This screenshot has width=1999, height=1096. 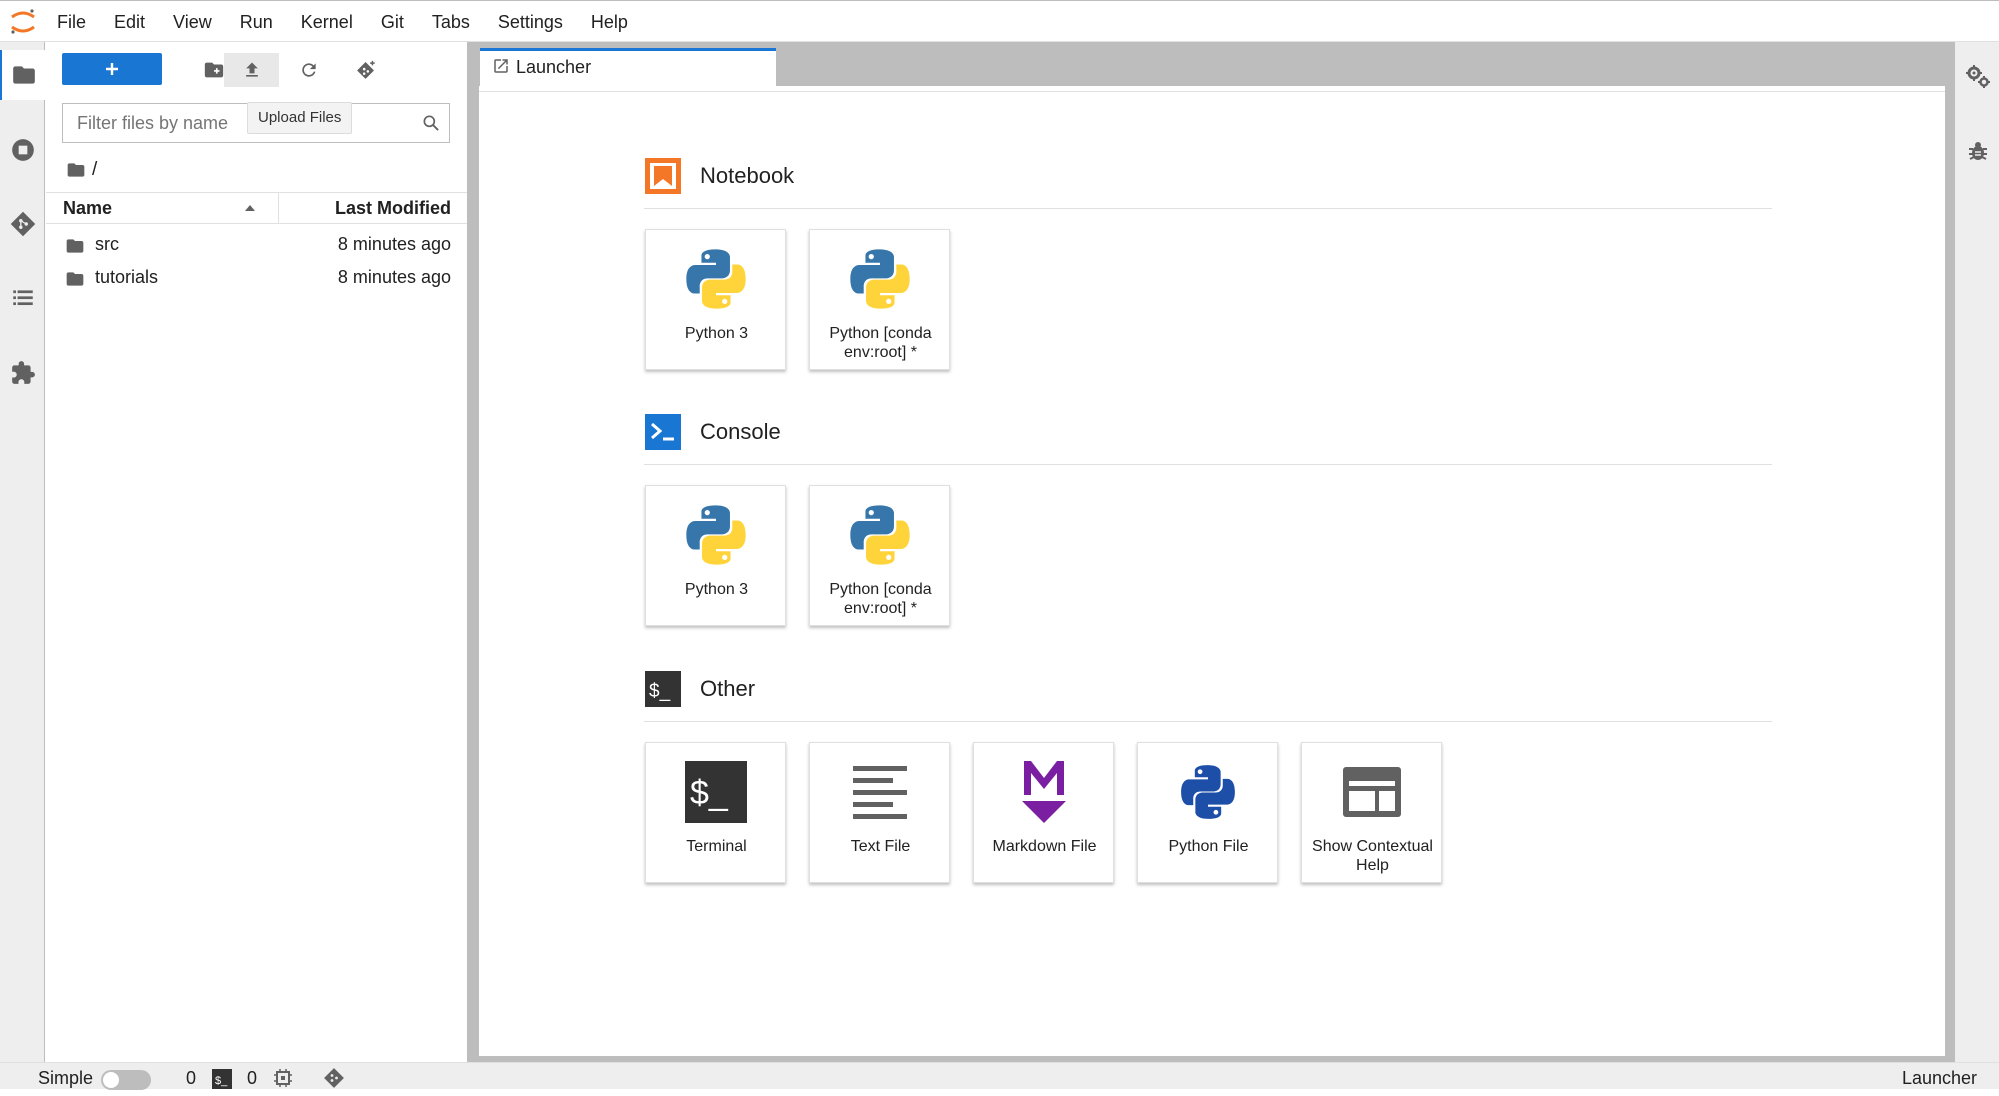 I want to click on python-file-icon, so click(x=1208, y=792).